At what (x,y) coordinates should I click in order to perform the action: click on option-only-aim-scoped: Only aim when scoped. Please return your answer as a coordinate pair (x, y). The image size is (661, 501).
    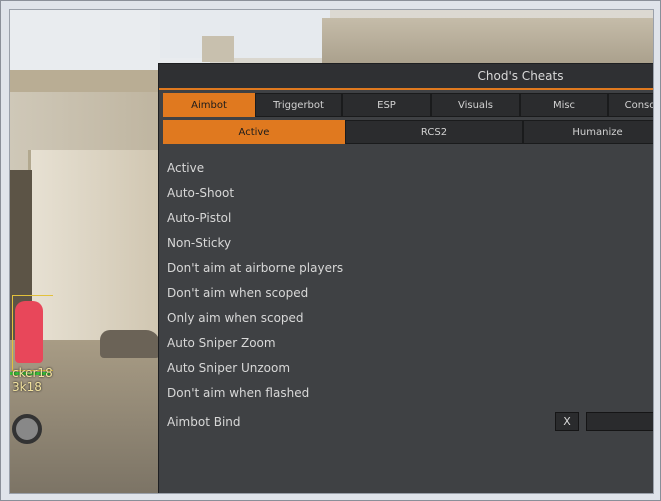
    Looking at the image, I should click on (255, 318).